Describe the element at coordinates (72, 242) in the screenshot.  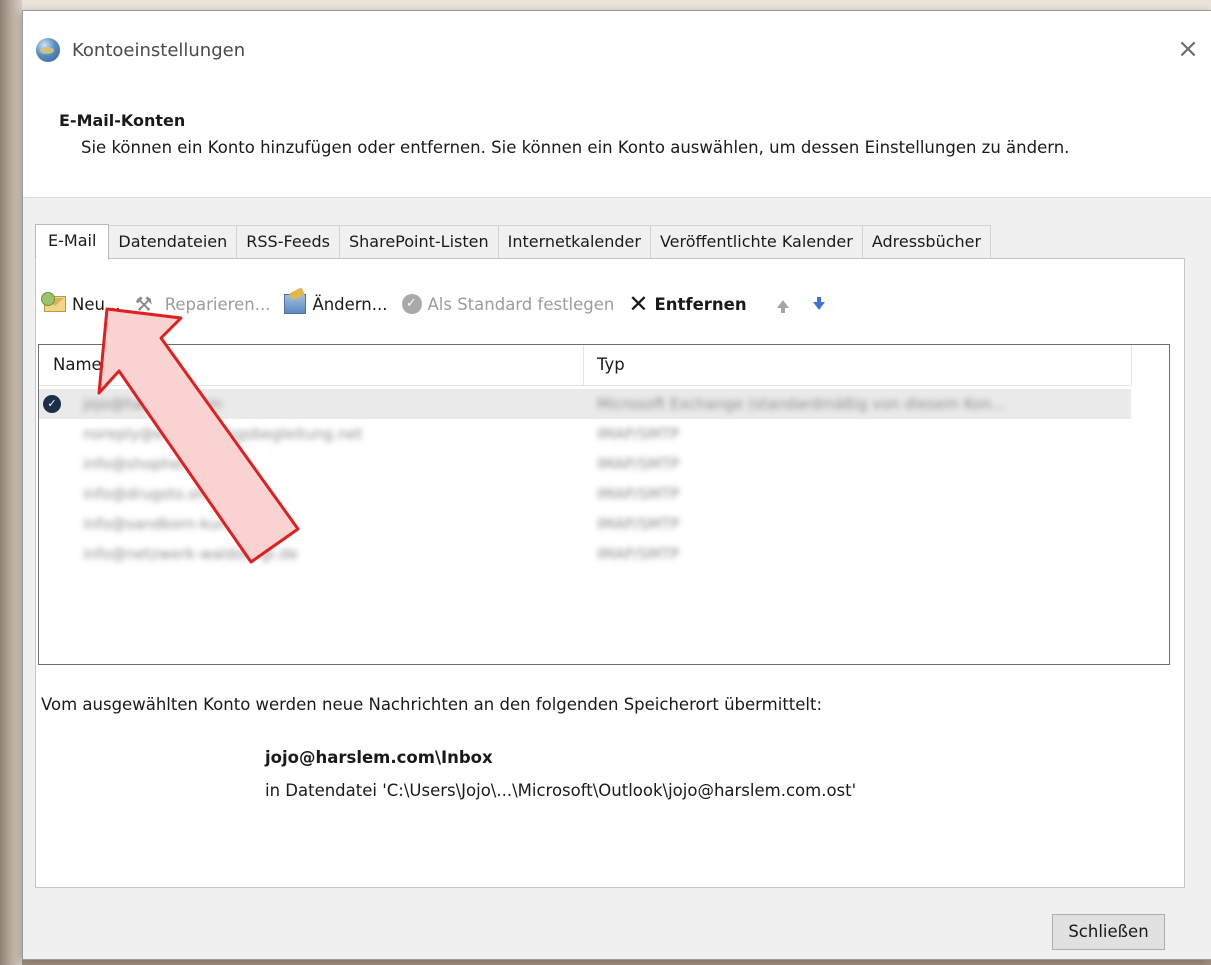
I see `tab-email: E-Mail` at that location.